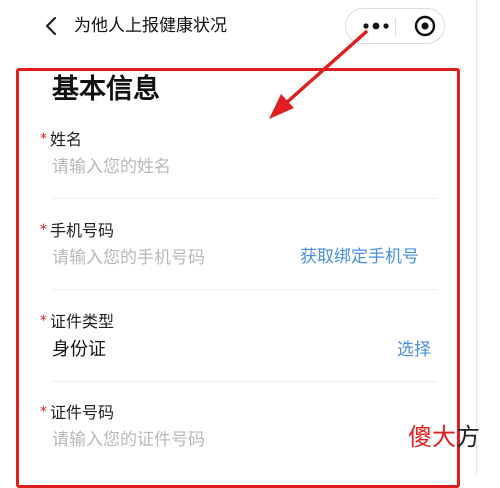 The image size is (500, 488). I want to click on phone-input, so click(177, 258).